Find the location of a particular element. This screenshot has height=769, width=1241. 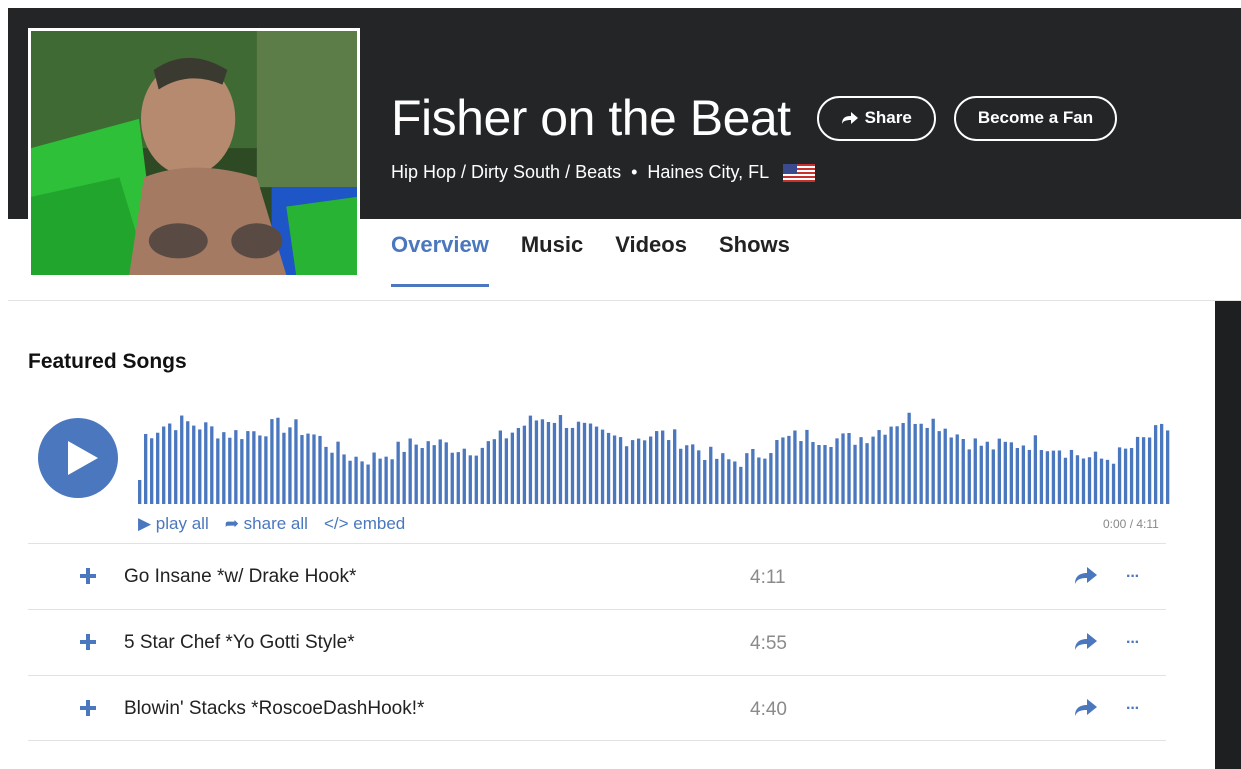

become-a-fan-button: Become a Fan is located at coordinates (1035, 118).